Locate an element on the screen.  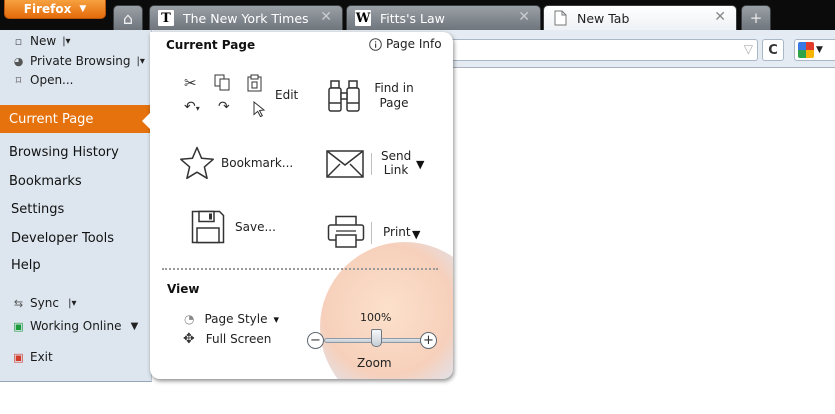
print-button is located at coordinates (346, 233).